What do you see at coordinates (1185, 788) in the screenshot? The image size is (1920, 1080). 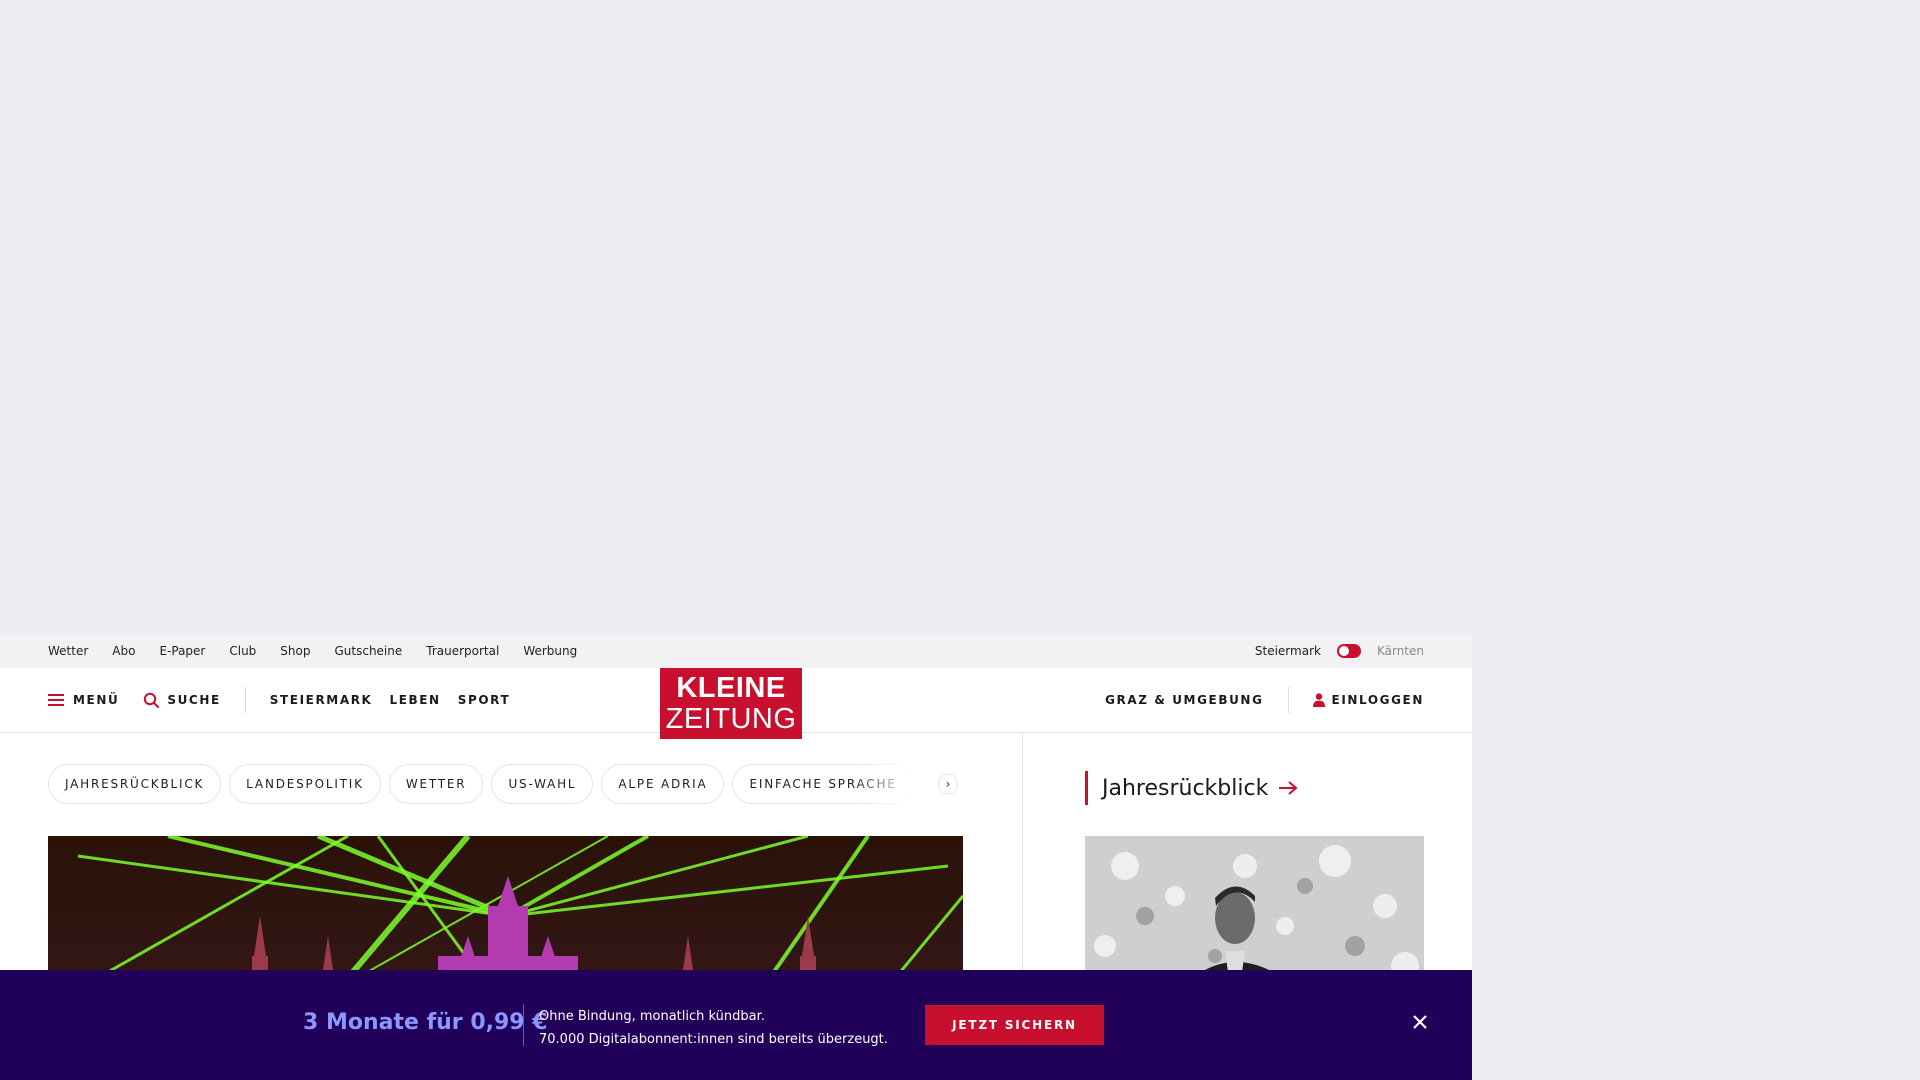 I see `sidebar-title: Jahresrückblick` at bounding box center [1185, 788].